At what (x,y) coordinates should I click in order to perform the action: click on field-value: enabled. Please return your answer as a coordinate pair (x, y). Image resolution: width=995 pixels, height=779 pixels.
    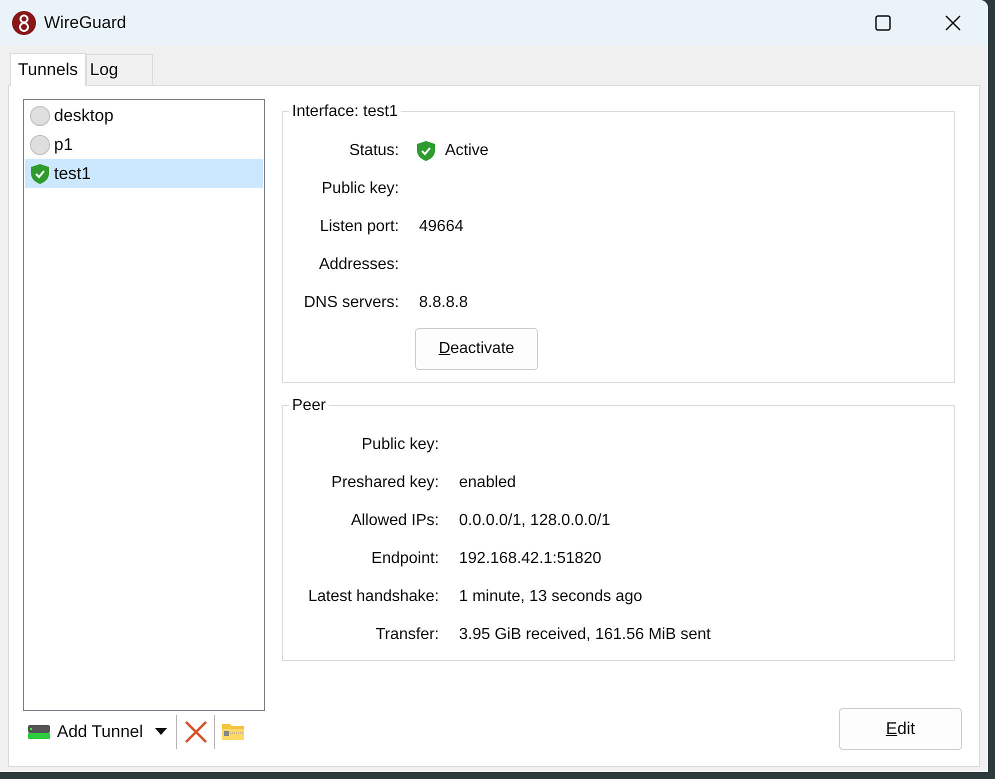
    Looking at the image, I should click on (487, 483).